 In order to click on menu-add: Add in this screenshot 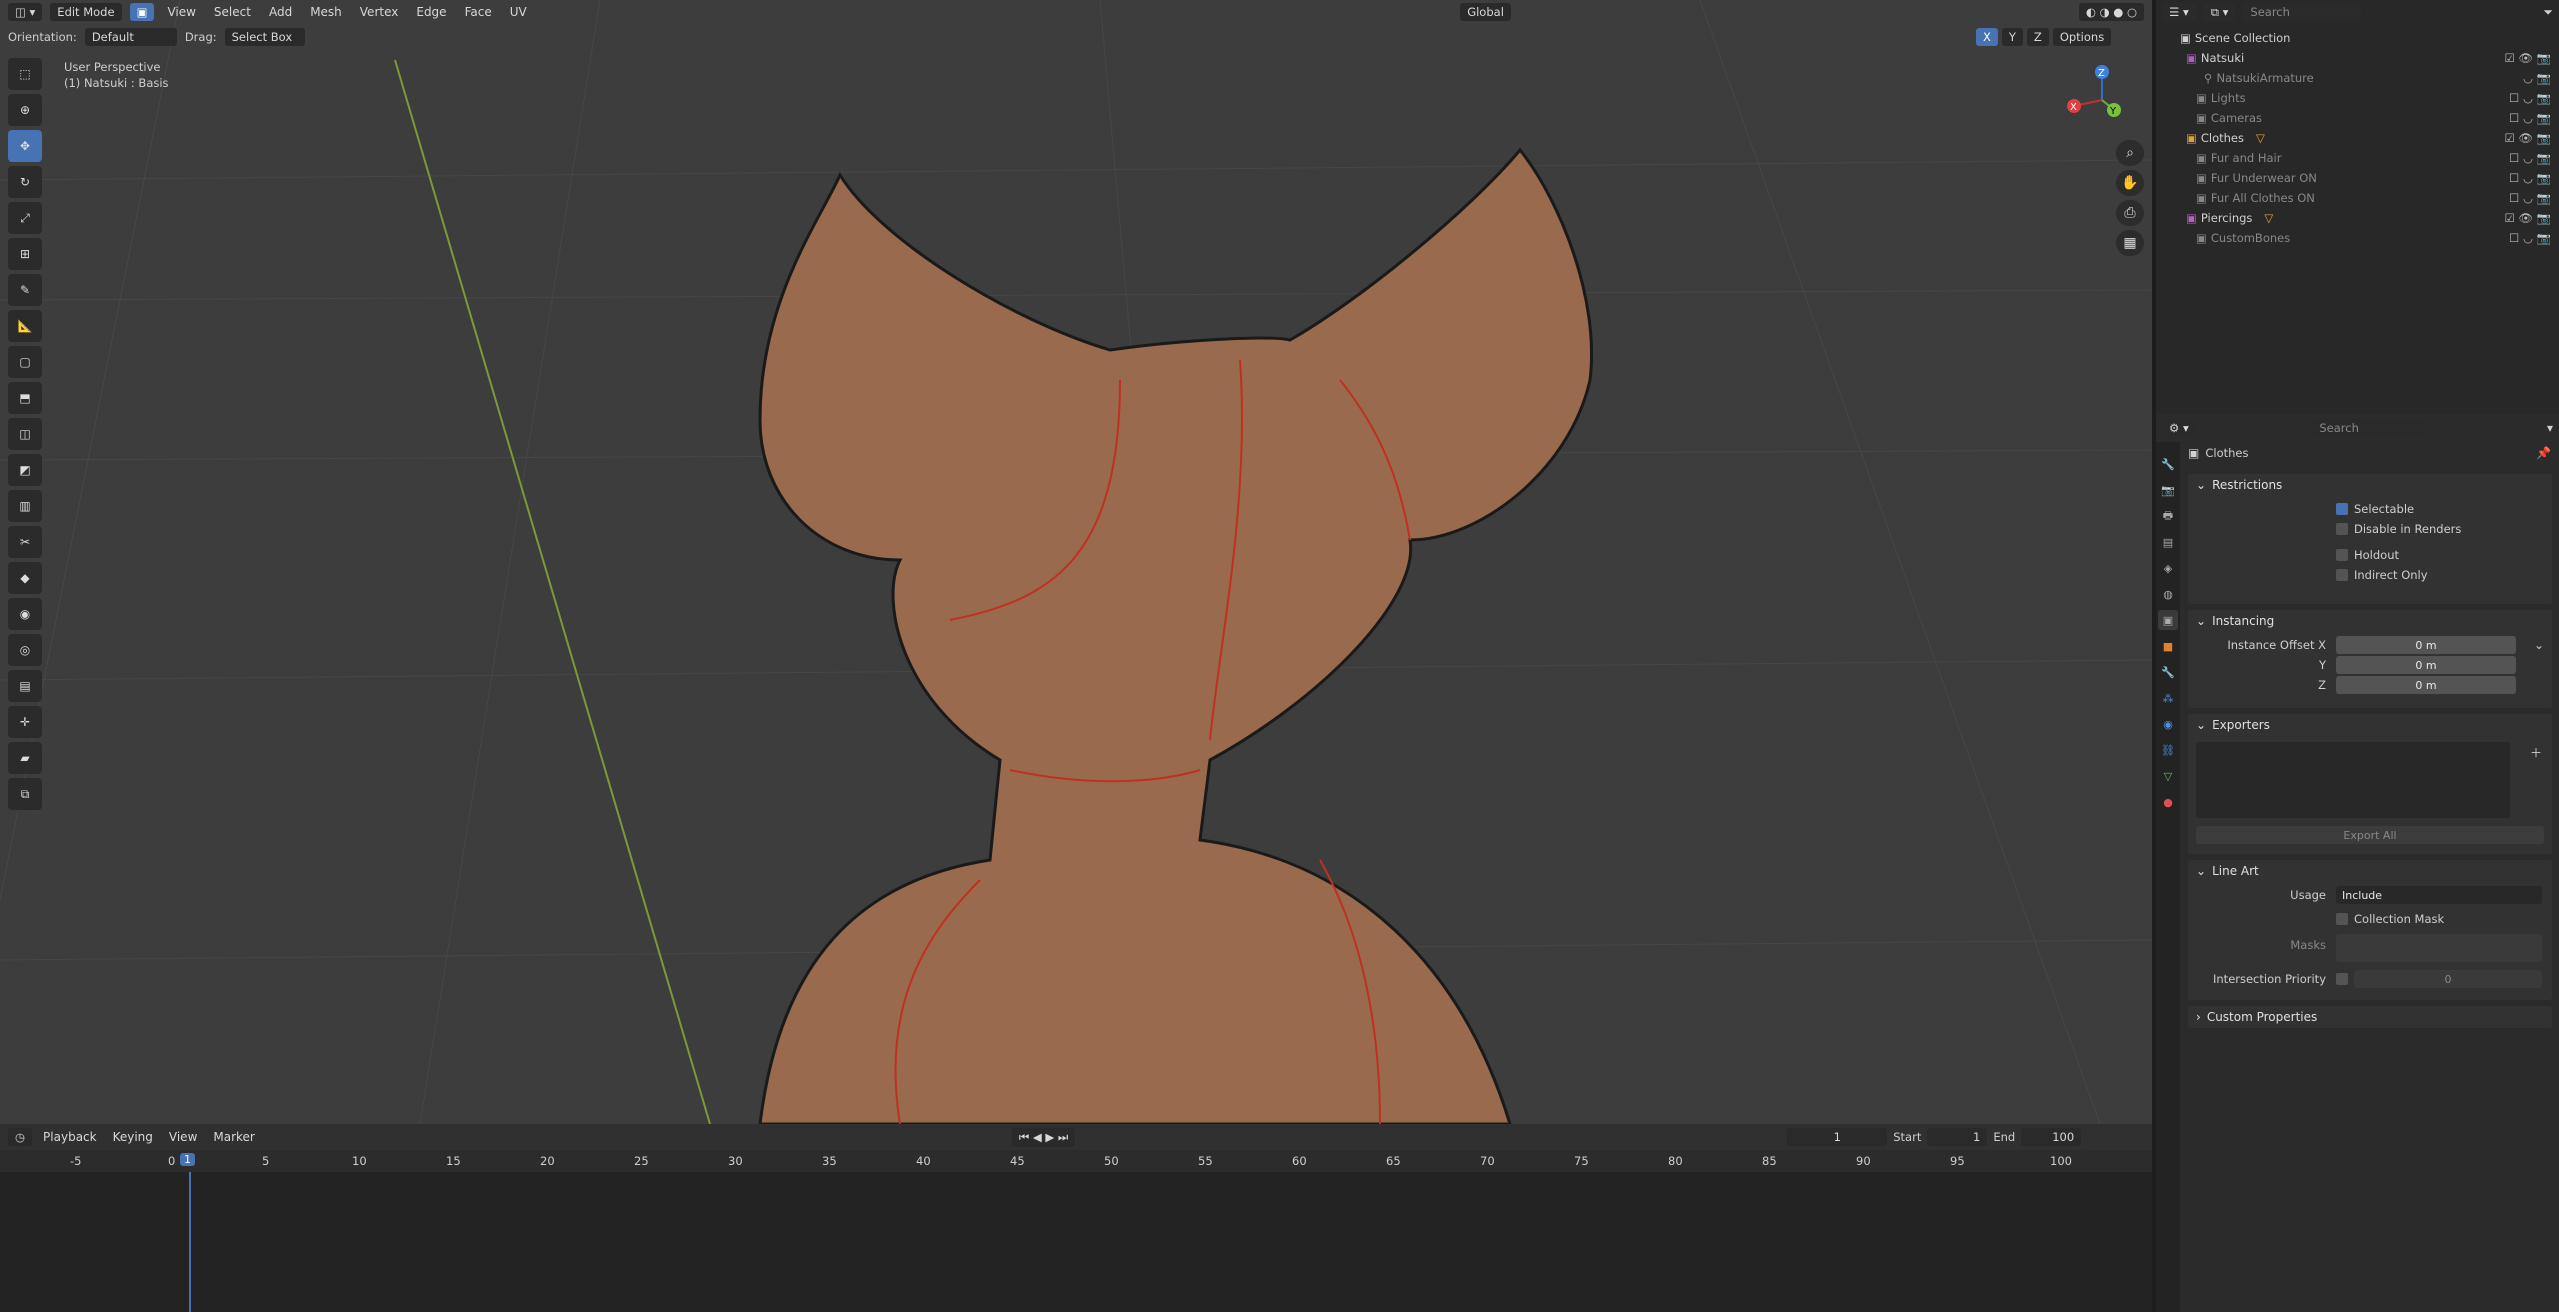, I will do `click(280, 12)`.